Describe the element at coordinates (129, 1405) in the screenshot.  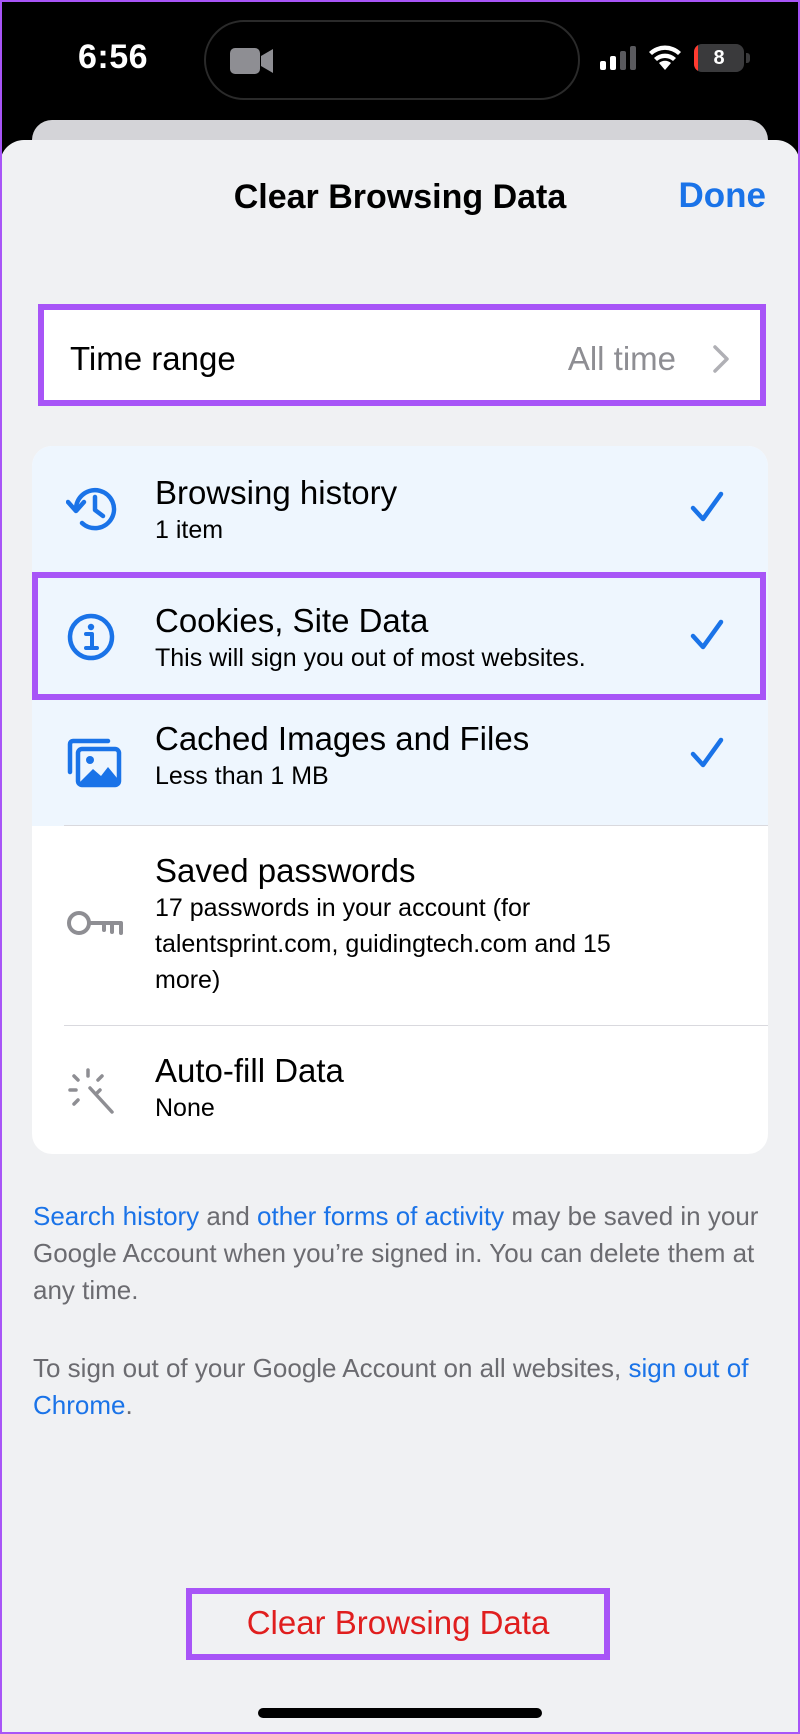
I see `footnote-text: .` at that location.